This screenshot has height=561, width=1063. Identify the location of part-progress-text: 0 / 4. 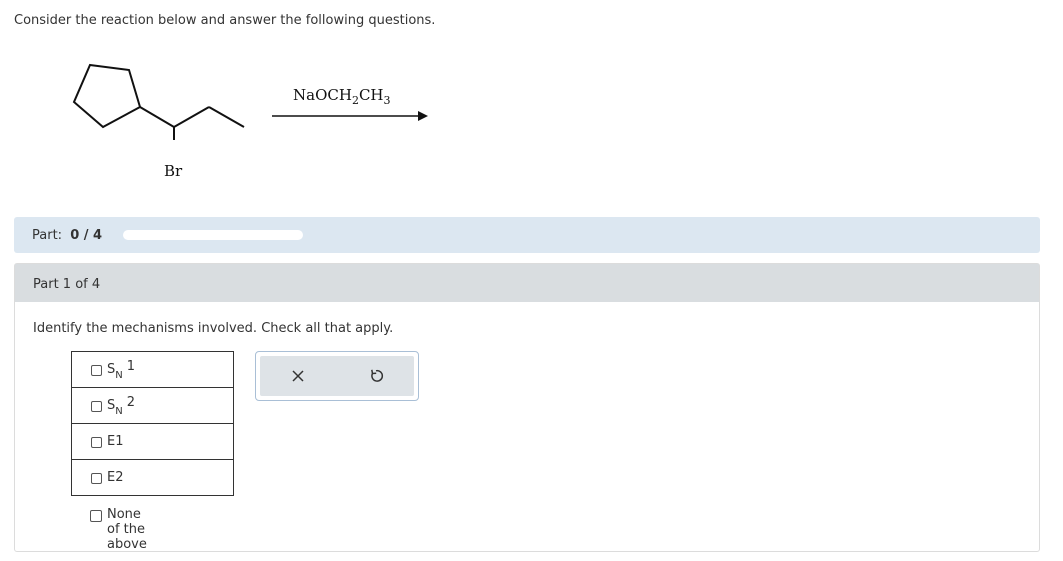
(86, 235).